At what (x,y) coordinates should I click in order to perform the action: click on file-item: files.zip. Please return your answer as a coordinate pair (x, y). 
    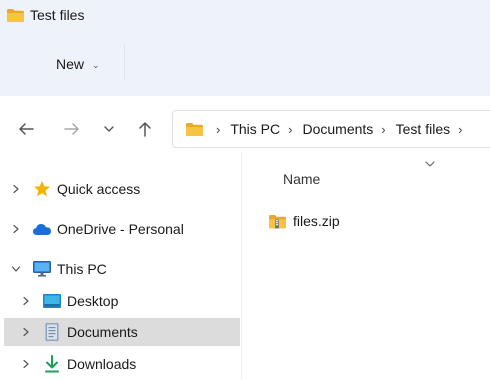
    Looking at the image, I should click on (304, 221).